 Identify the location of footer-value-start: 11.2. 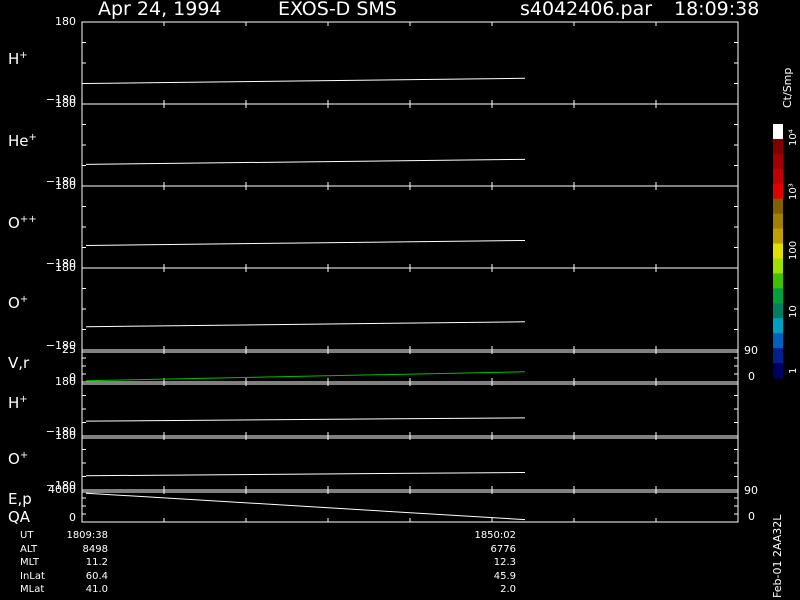
(96, 562).